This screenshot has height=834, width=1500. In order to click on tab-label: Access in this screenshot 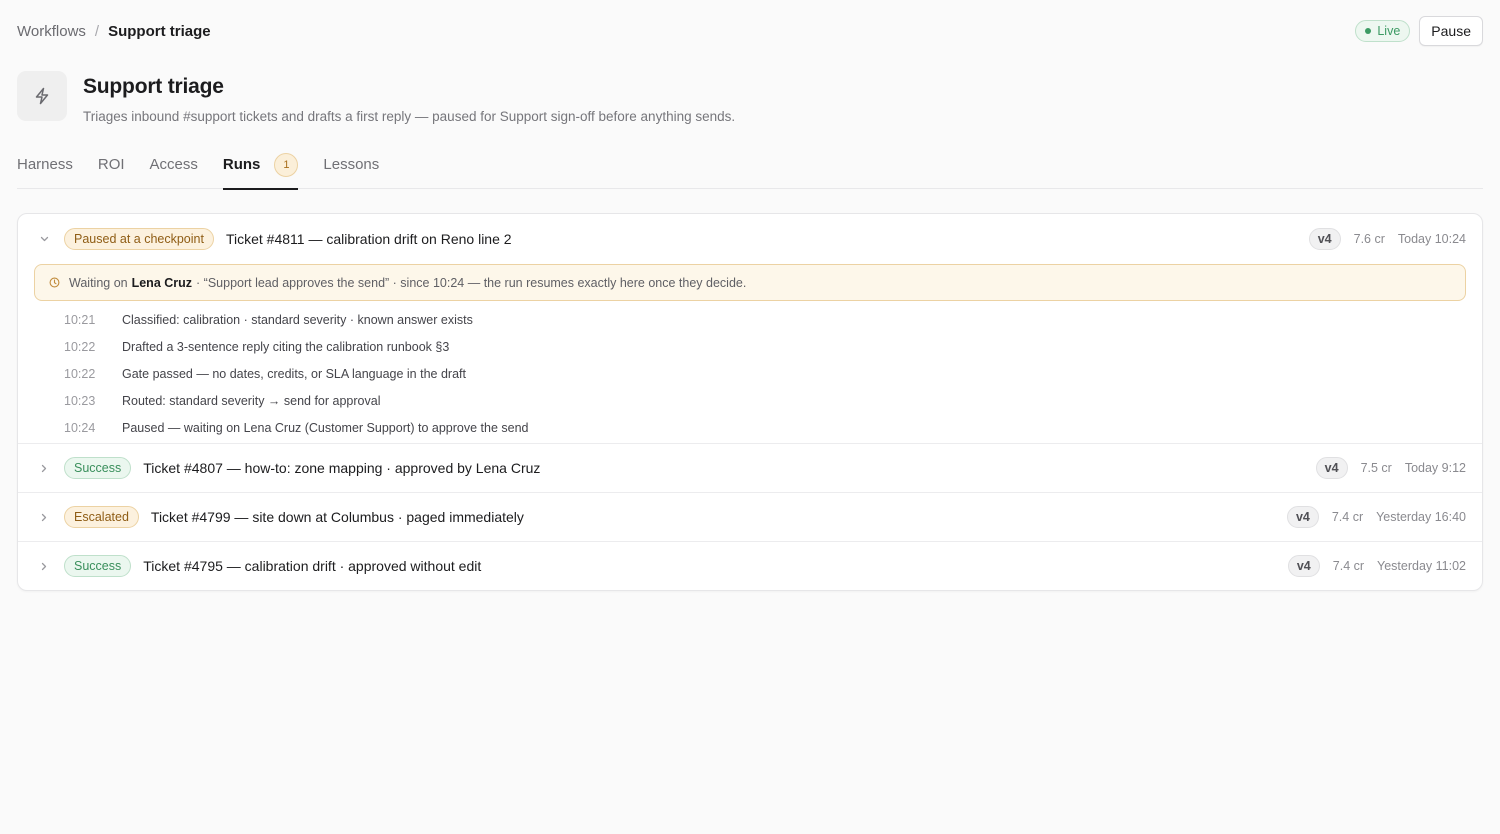, I will do `click(173, 164)`.